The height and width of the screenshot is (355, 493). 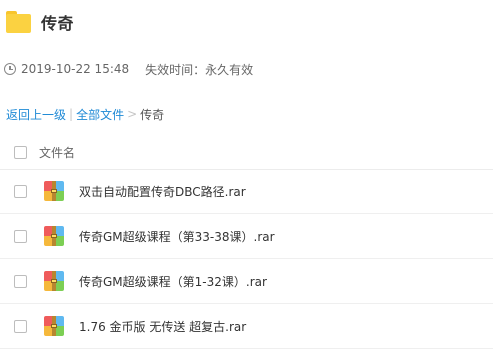 What do you see at coordinates (132, 114) in the screenshot?
I see `breadcrumb-arrow: >` at bounding box center [132, 114].